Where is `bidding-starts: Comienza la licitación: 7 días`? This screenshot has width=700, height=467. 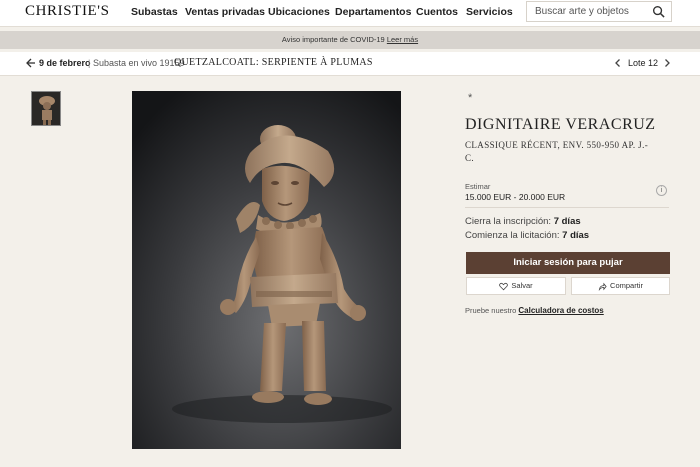
bidding-starts: Comienza la licitación: 7 días is located at coordinates (527, 235).